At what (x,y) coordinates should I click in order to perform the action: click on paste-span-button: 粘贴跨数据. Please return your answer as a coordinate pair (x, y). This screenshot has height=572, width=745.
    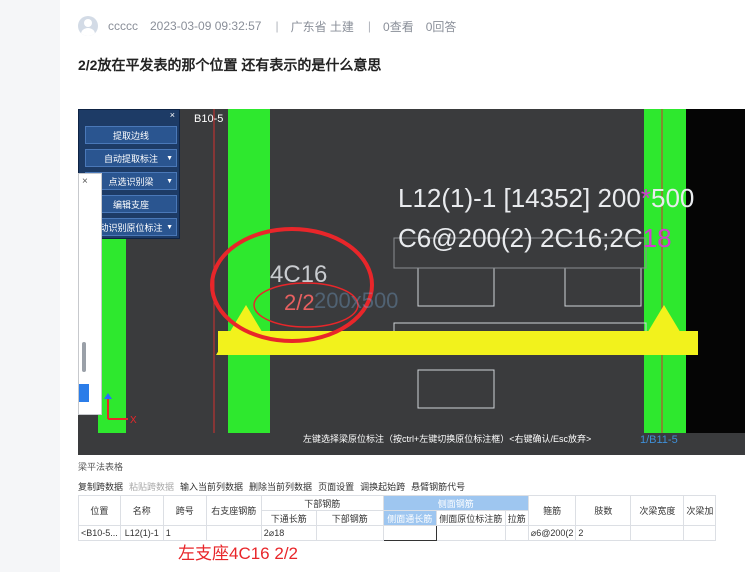
    Looking at the image, I should click on (151, 486).